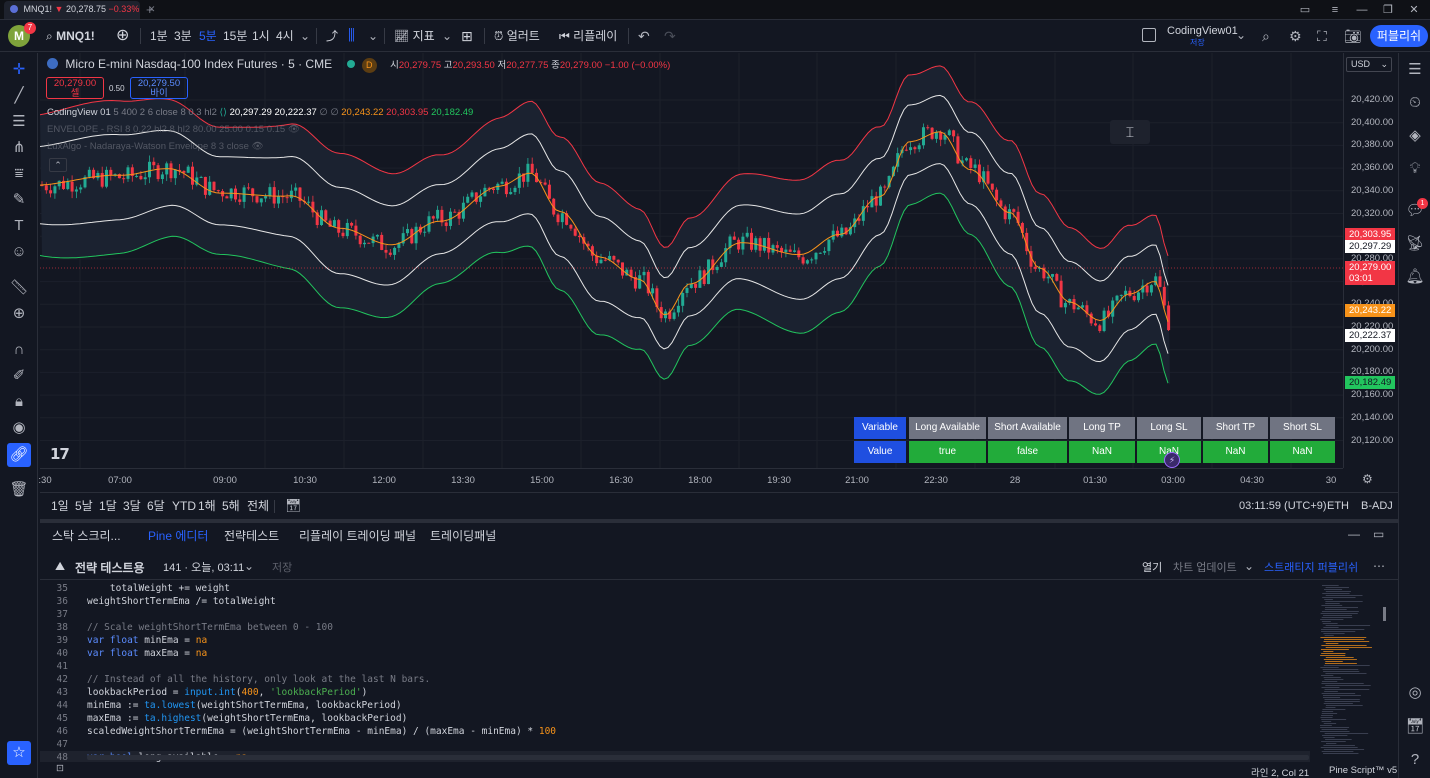 This screenshot has width=1430, height=778. Describe the element at coordinates (1338, 506) in the screenshot. I see `session-toggle: ETH` at that location.